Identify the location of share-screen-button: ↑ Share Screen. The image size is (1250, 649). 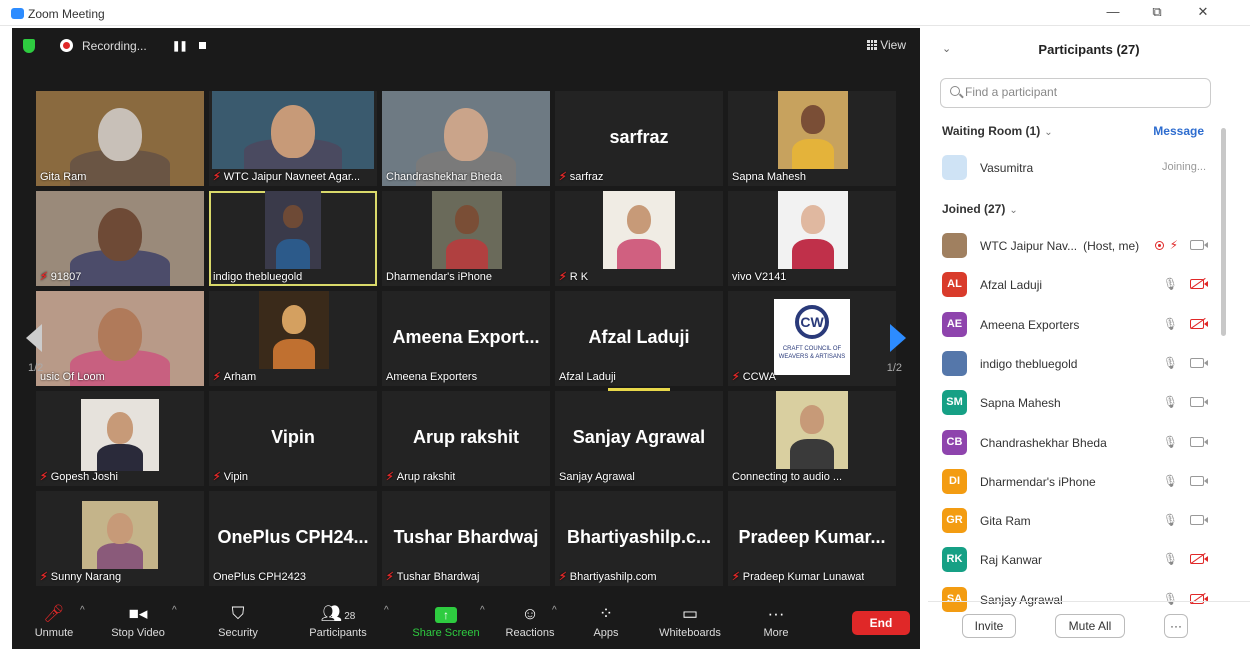
(446, 621).